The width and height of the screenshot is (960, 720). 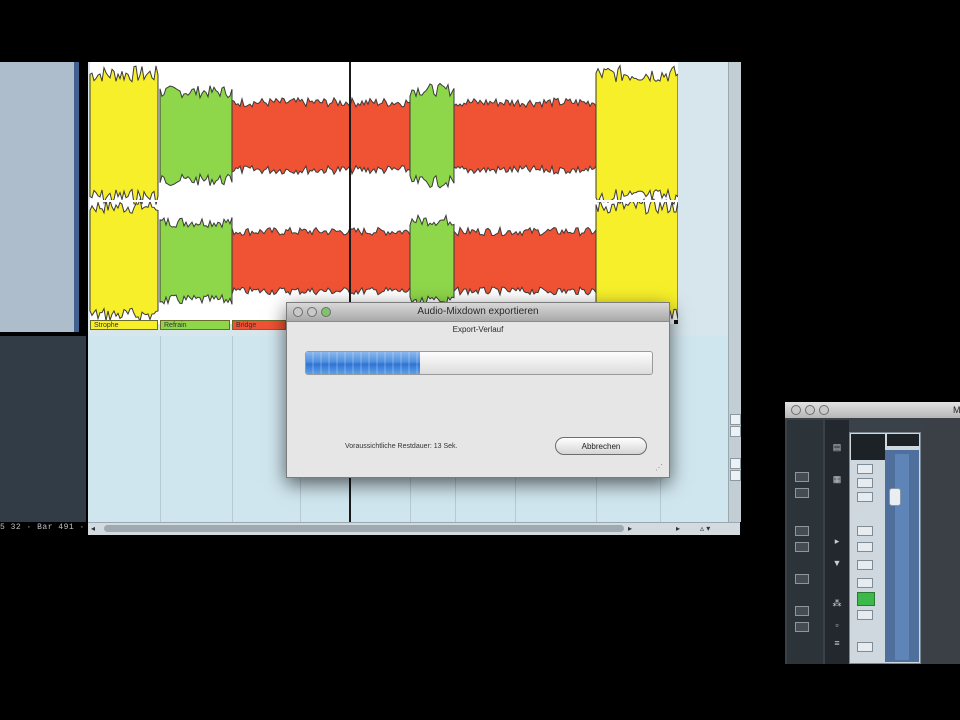 I want to click on read-button, so click(x=865, y=547).